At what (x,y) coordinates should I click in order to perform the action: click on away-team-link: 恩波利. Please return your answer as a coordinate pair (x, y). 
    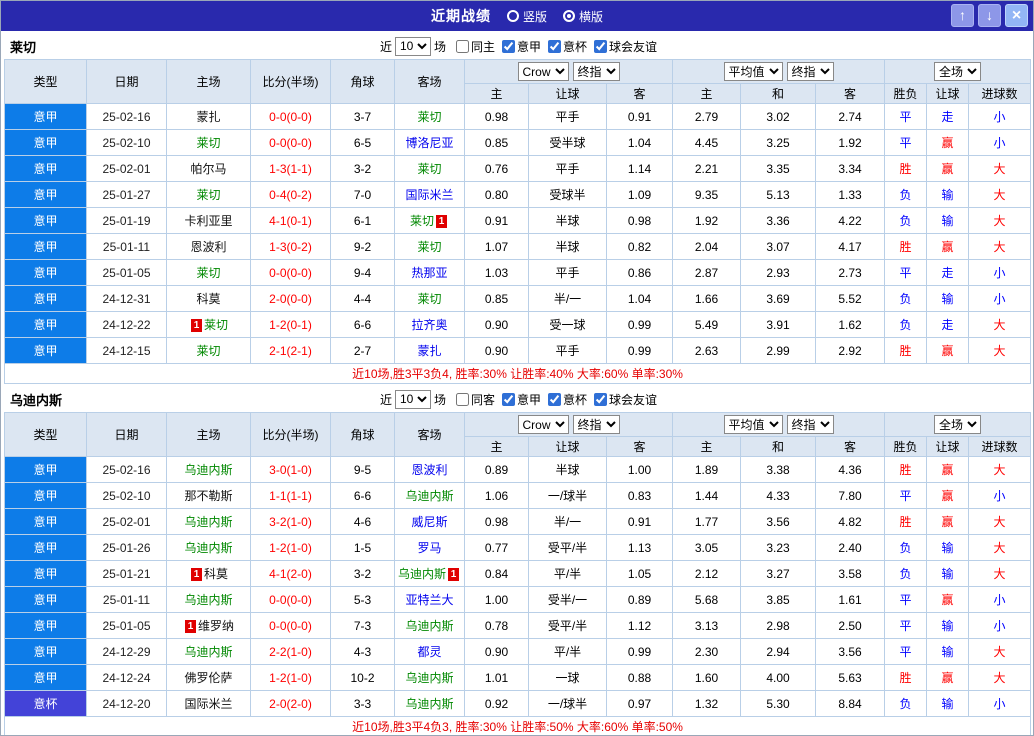
    Looking at the image, I should click on (429, 470).